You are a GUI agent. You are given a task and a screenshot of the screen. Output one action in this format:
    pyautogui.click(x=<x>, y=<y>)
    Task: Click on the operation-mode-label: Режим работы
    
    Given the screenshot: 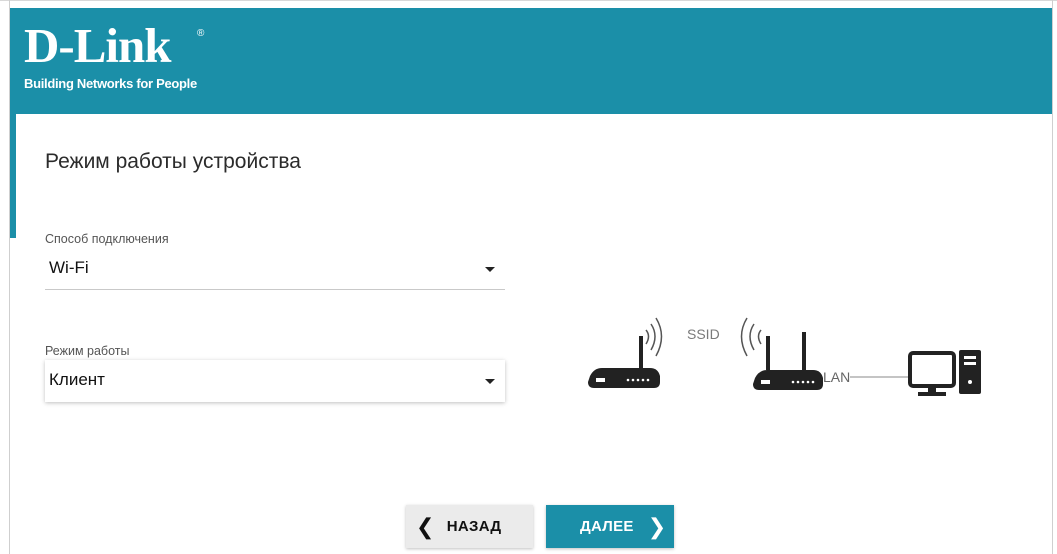 What is the action you would take?
    pyautogui.click(x=87, y=351)
    